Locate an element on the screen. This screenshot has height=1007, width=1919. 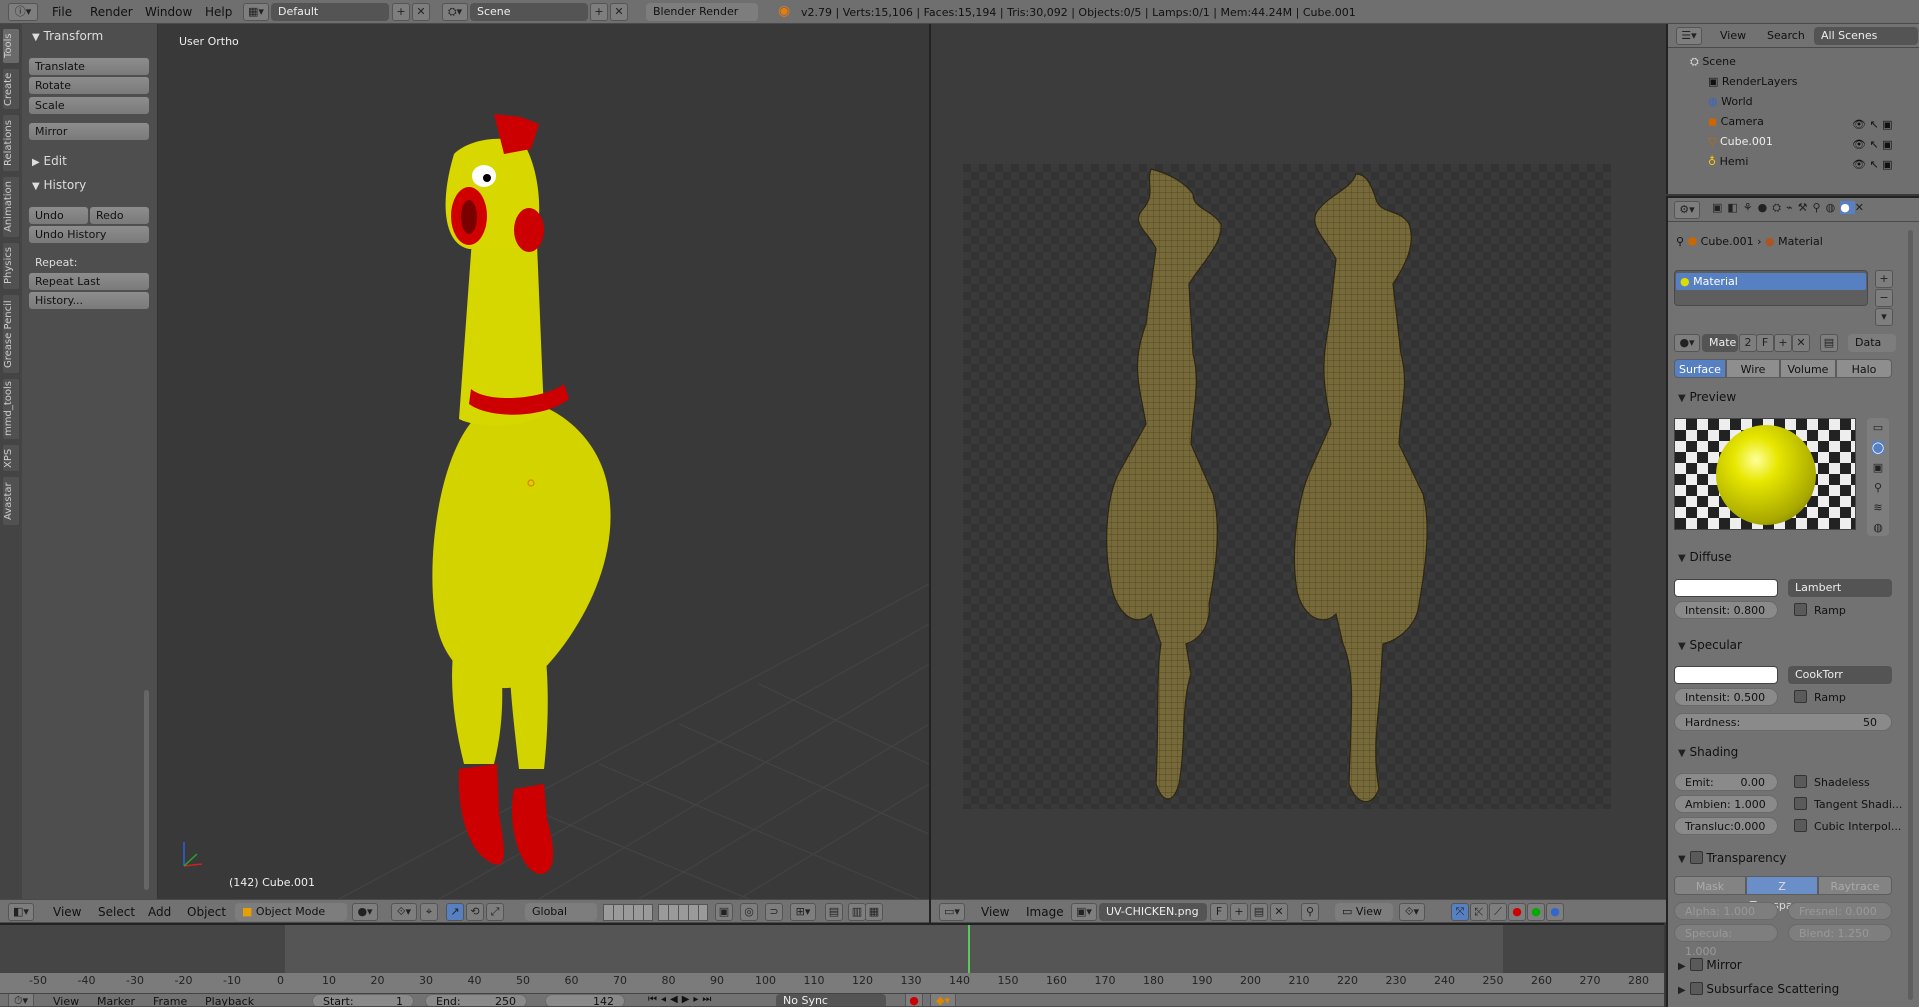
timeline-menu-playback: Playback is located at coordinates (229, 1000).